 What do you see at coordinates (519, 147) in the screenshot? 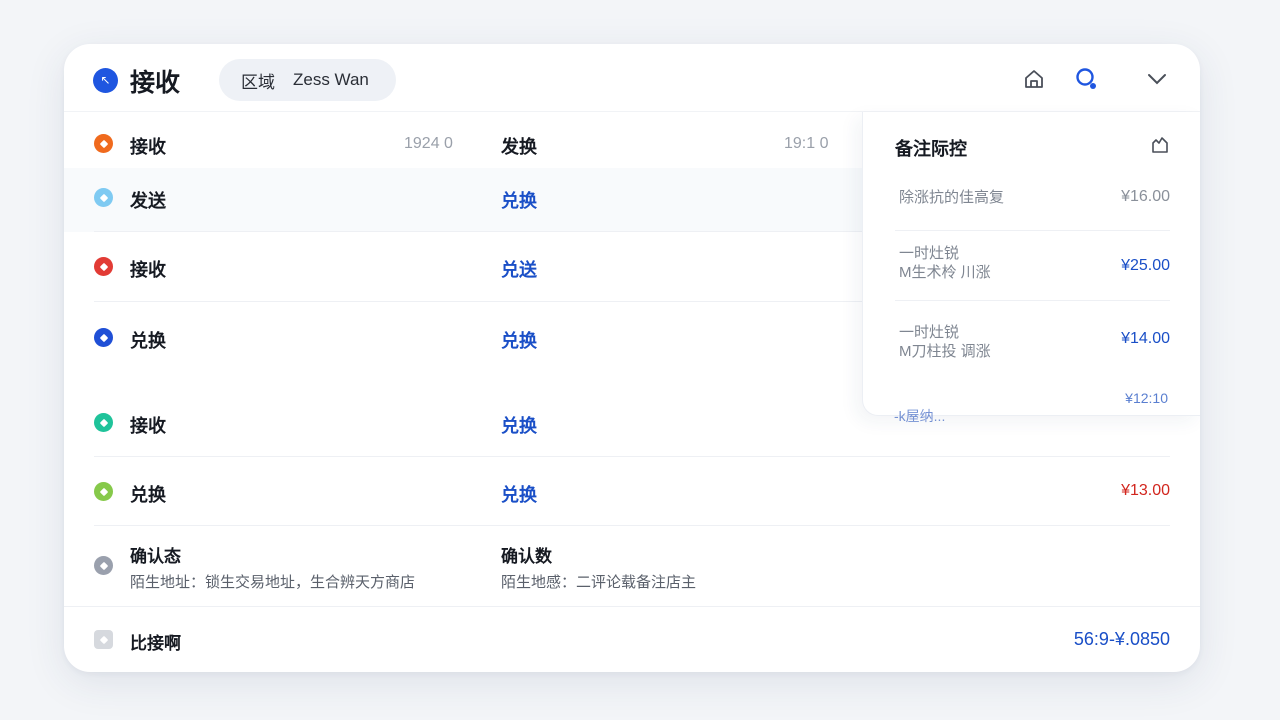
I see `item-action: 发换` at bounding box center [519, 147].